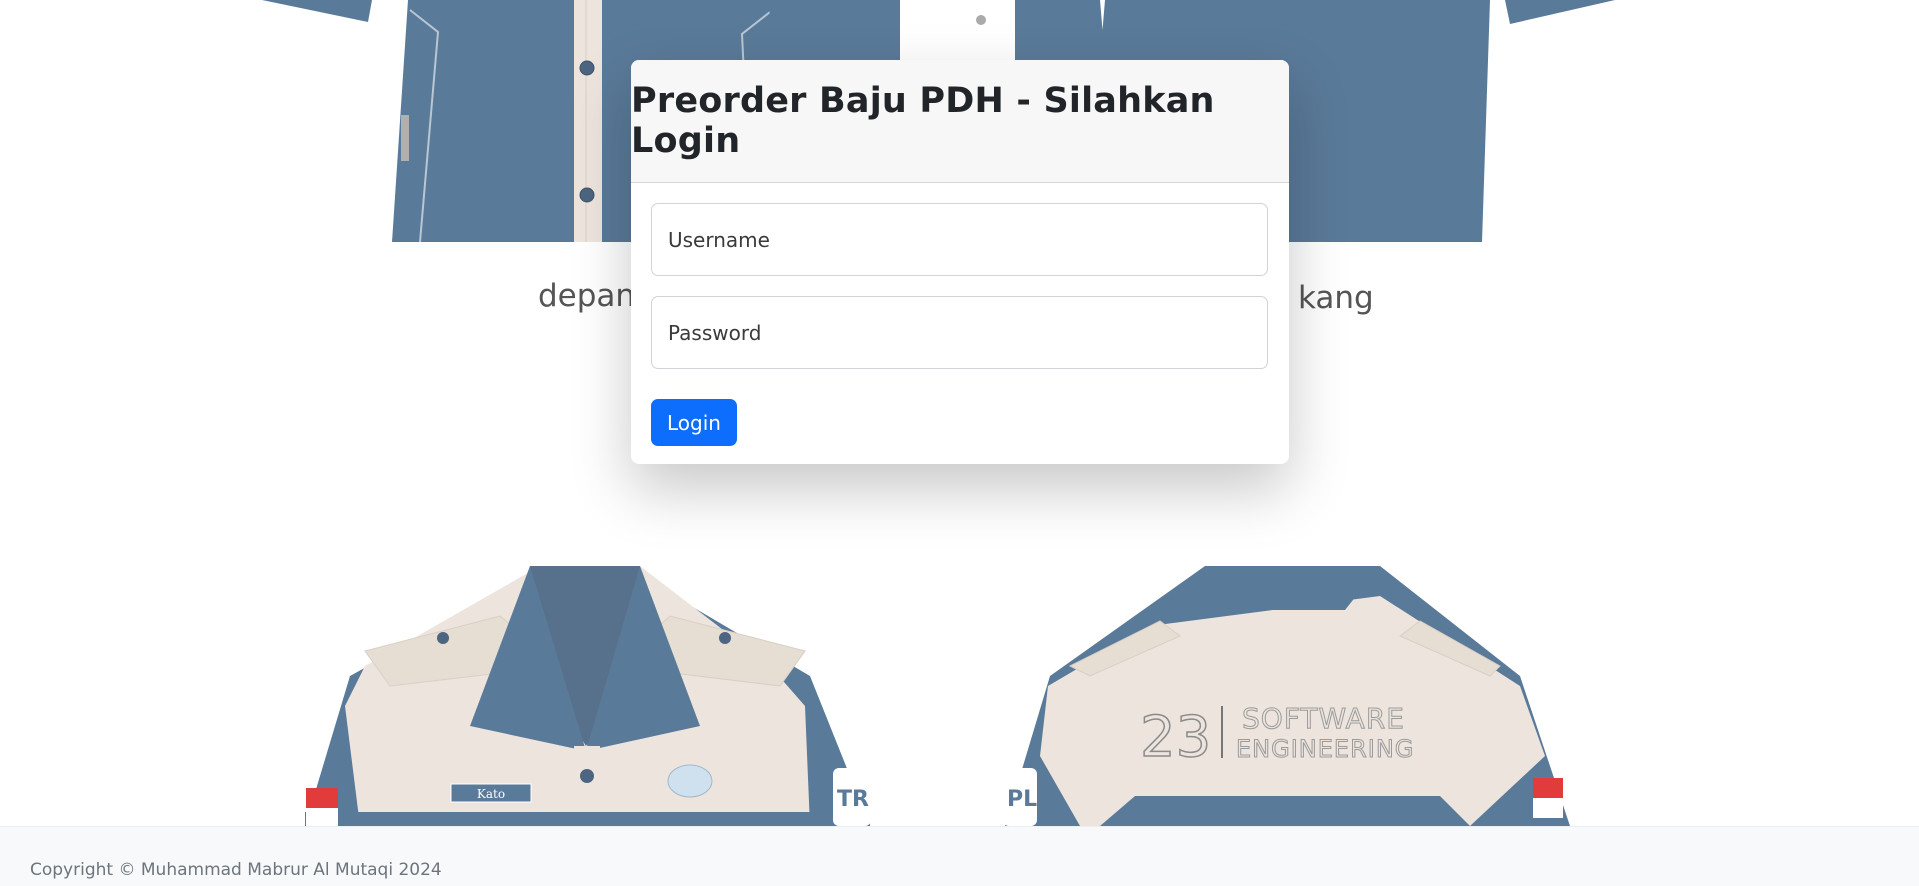 The image size is (1919, 886). Describe the element at coordinates (586, 296) in the screenshot. I see `front-view-caption: depan` at that location.